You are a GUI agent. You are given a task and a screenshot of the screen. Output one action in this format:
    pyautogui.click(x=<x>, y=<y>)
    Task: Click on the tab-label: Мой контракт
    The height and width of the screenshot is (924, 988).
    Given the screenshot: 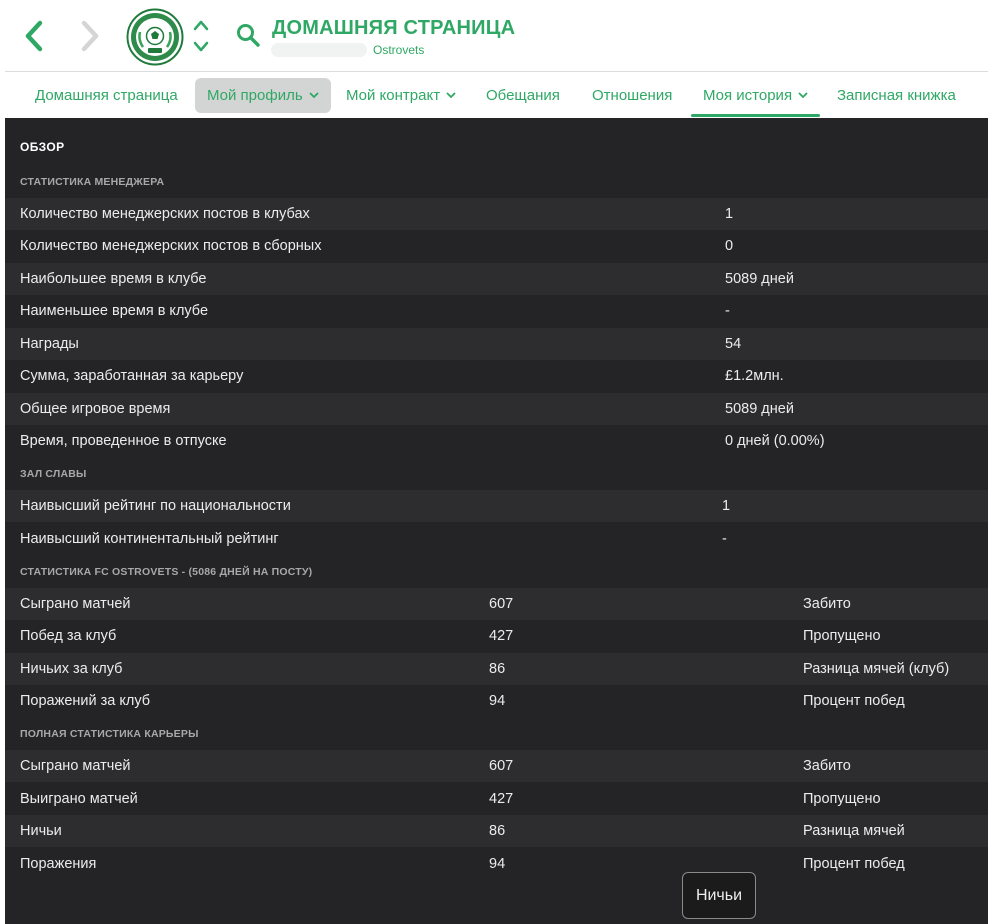 What is the action you would take?
    pyautogui.click(x=393, y=95)
    